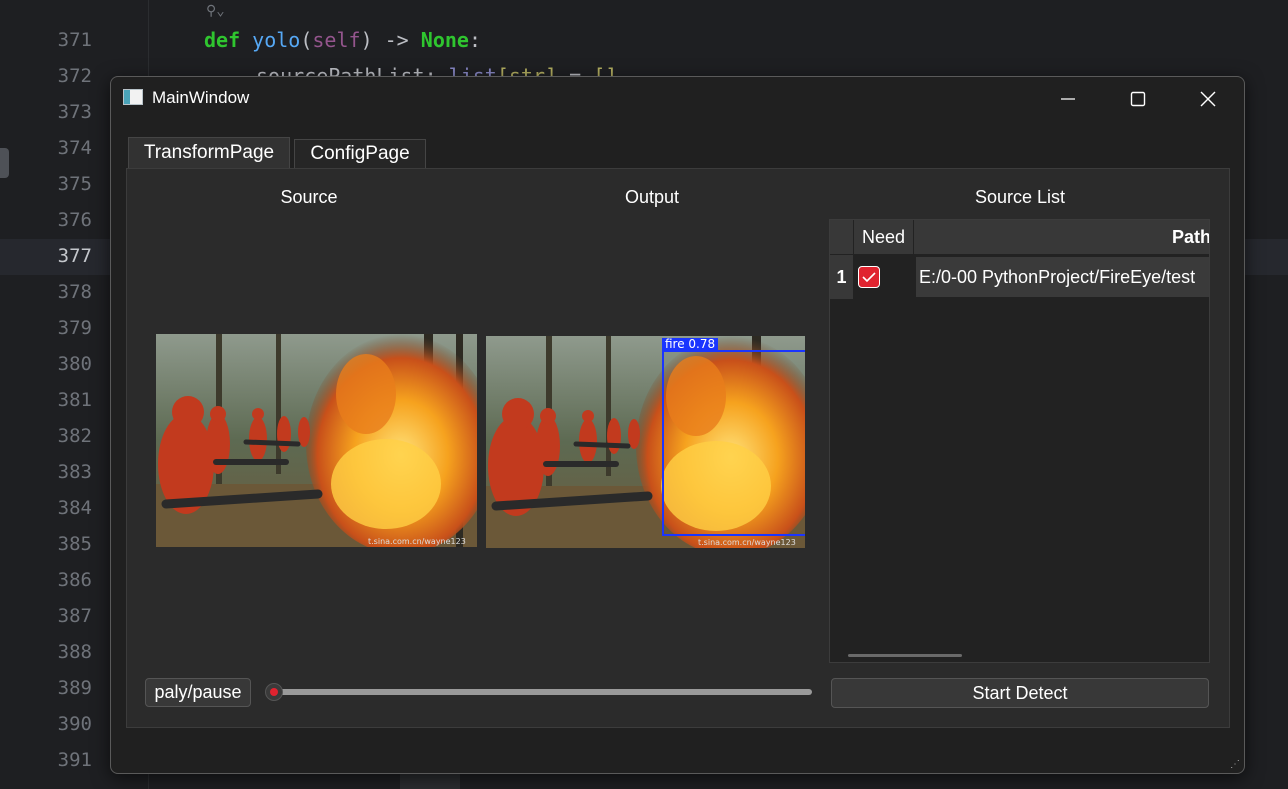  I want to click on colon: :, so click(474, 40).